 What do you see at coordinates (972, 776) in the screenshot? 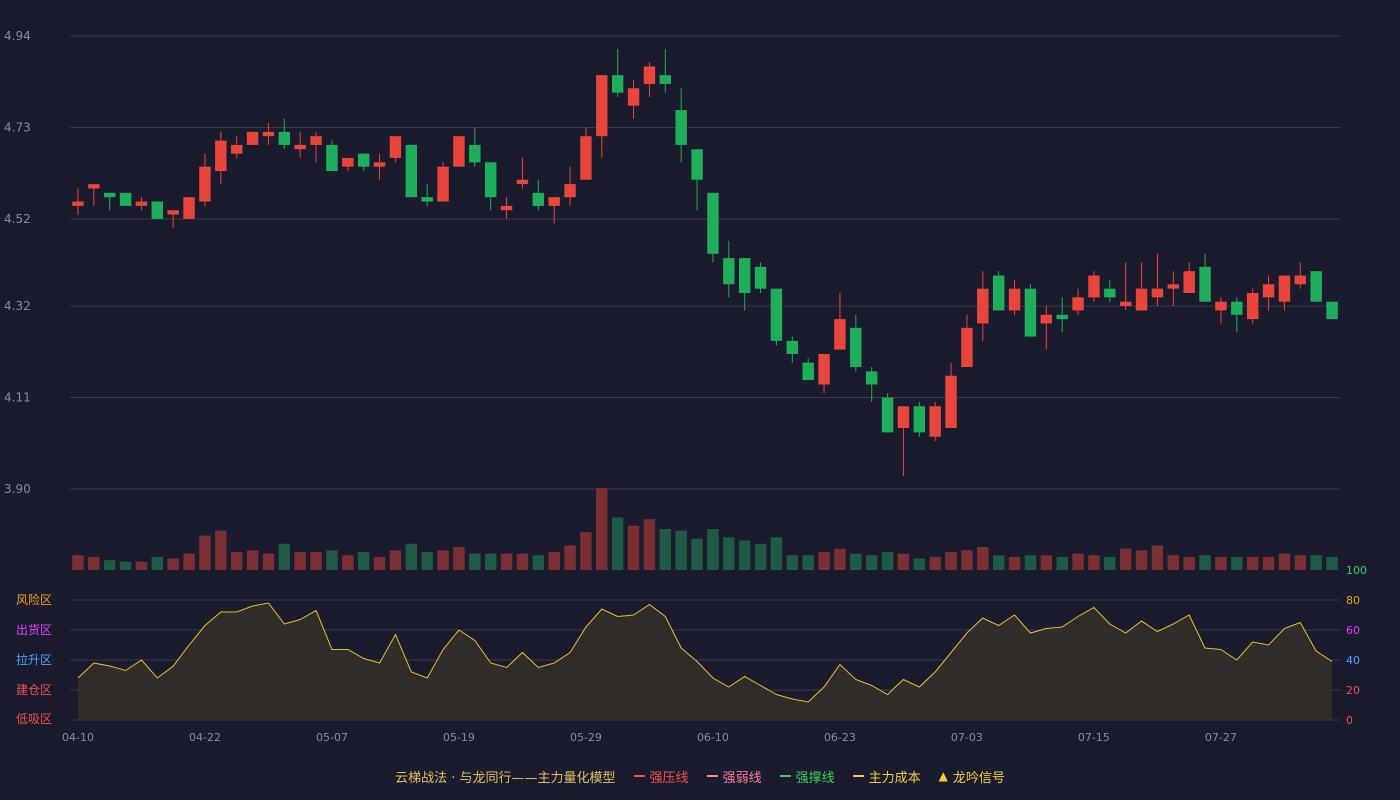
I see `legend-item-dragon-signal: ▲ 龙吟信号` at bounding box center [972, 776].